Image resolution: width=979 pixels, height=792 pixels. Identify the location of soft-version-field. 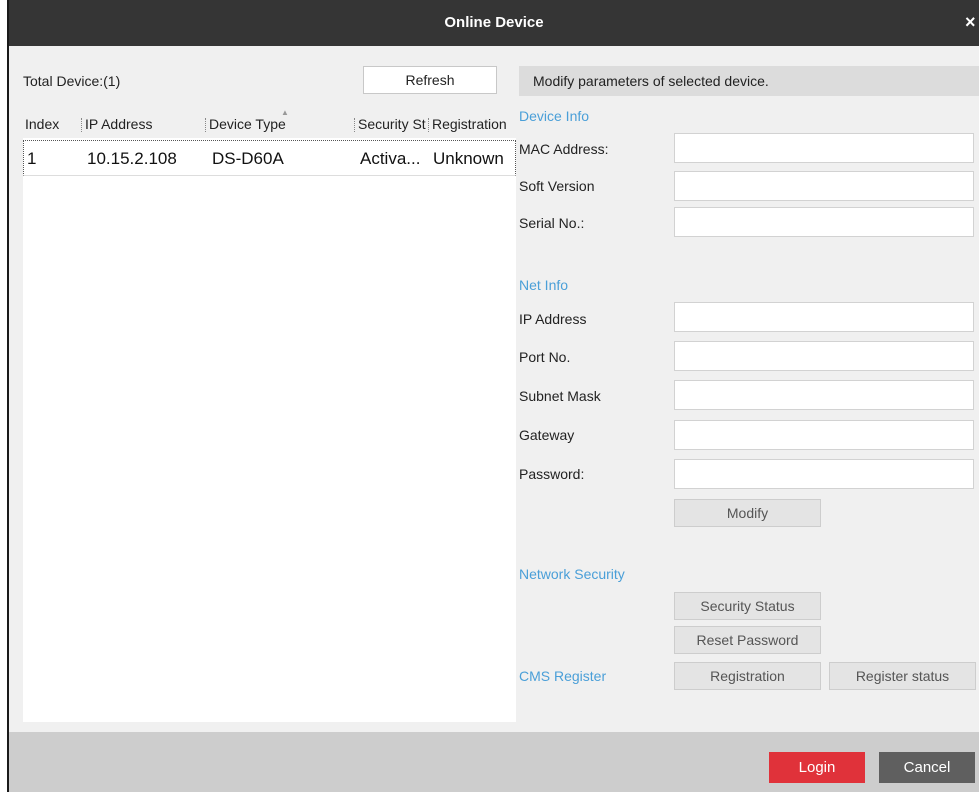
(824, 186).